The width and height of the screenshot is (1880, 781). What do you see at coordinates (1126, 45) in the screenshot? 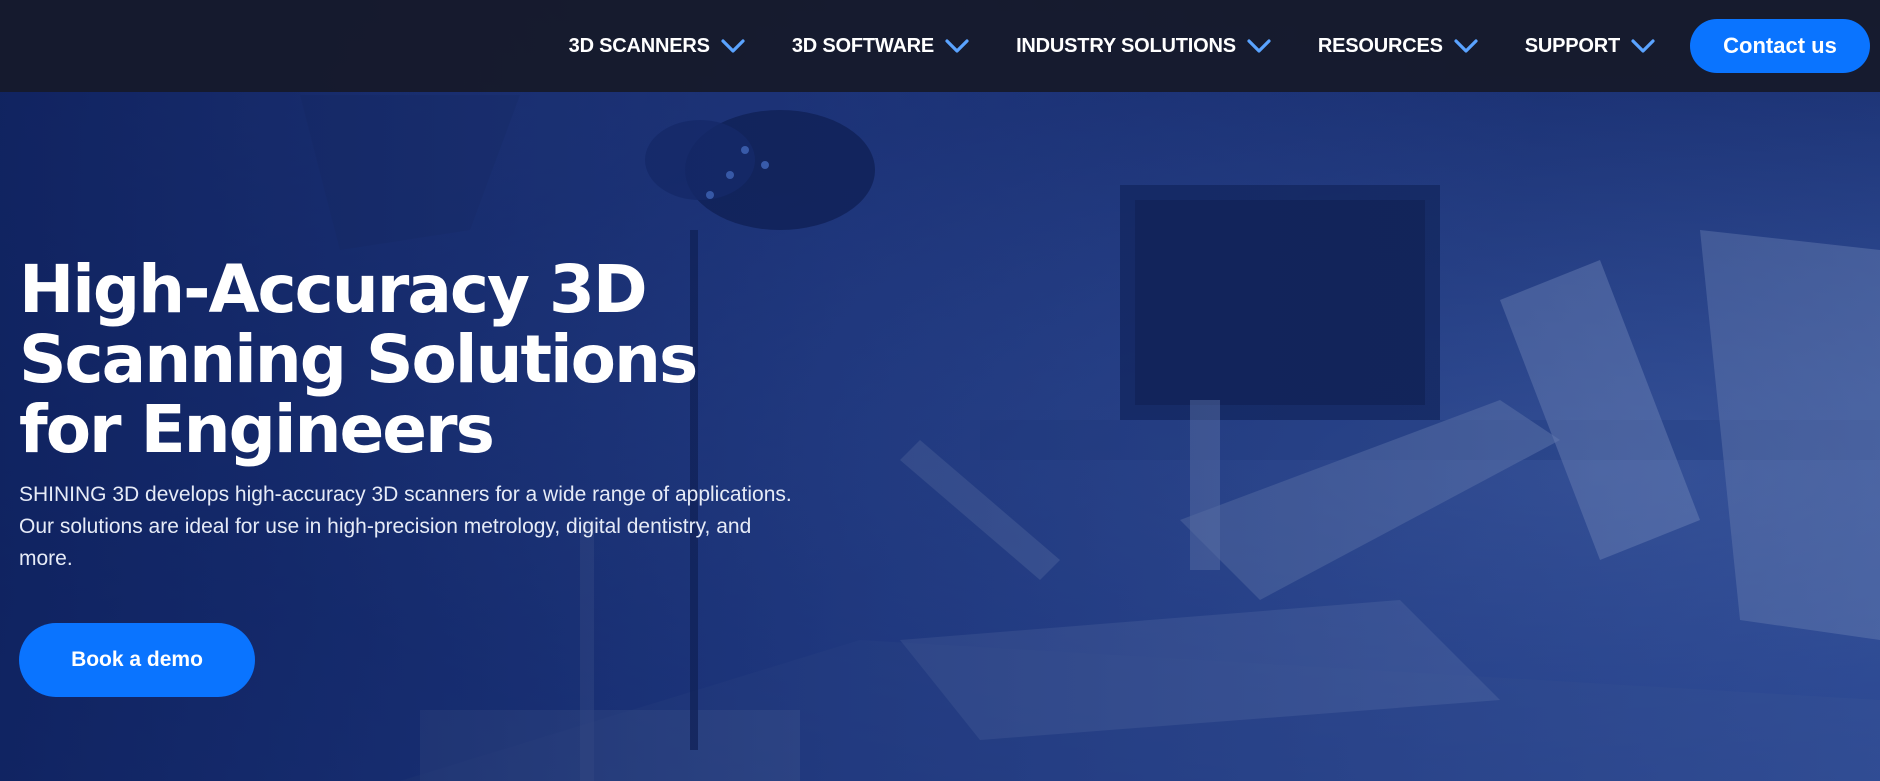
I see `nav-item-label: INDUSTRY SOLUTIONS` at bounding box center [1126, 45].